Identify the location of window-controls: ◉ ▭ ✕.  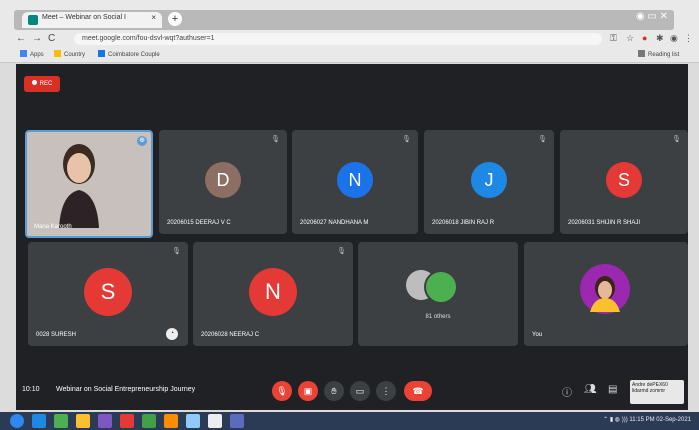
(652, 16).